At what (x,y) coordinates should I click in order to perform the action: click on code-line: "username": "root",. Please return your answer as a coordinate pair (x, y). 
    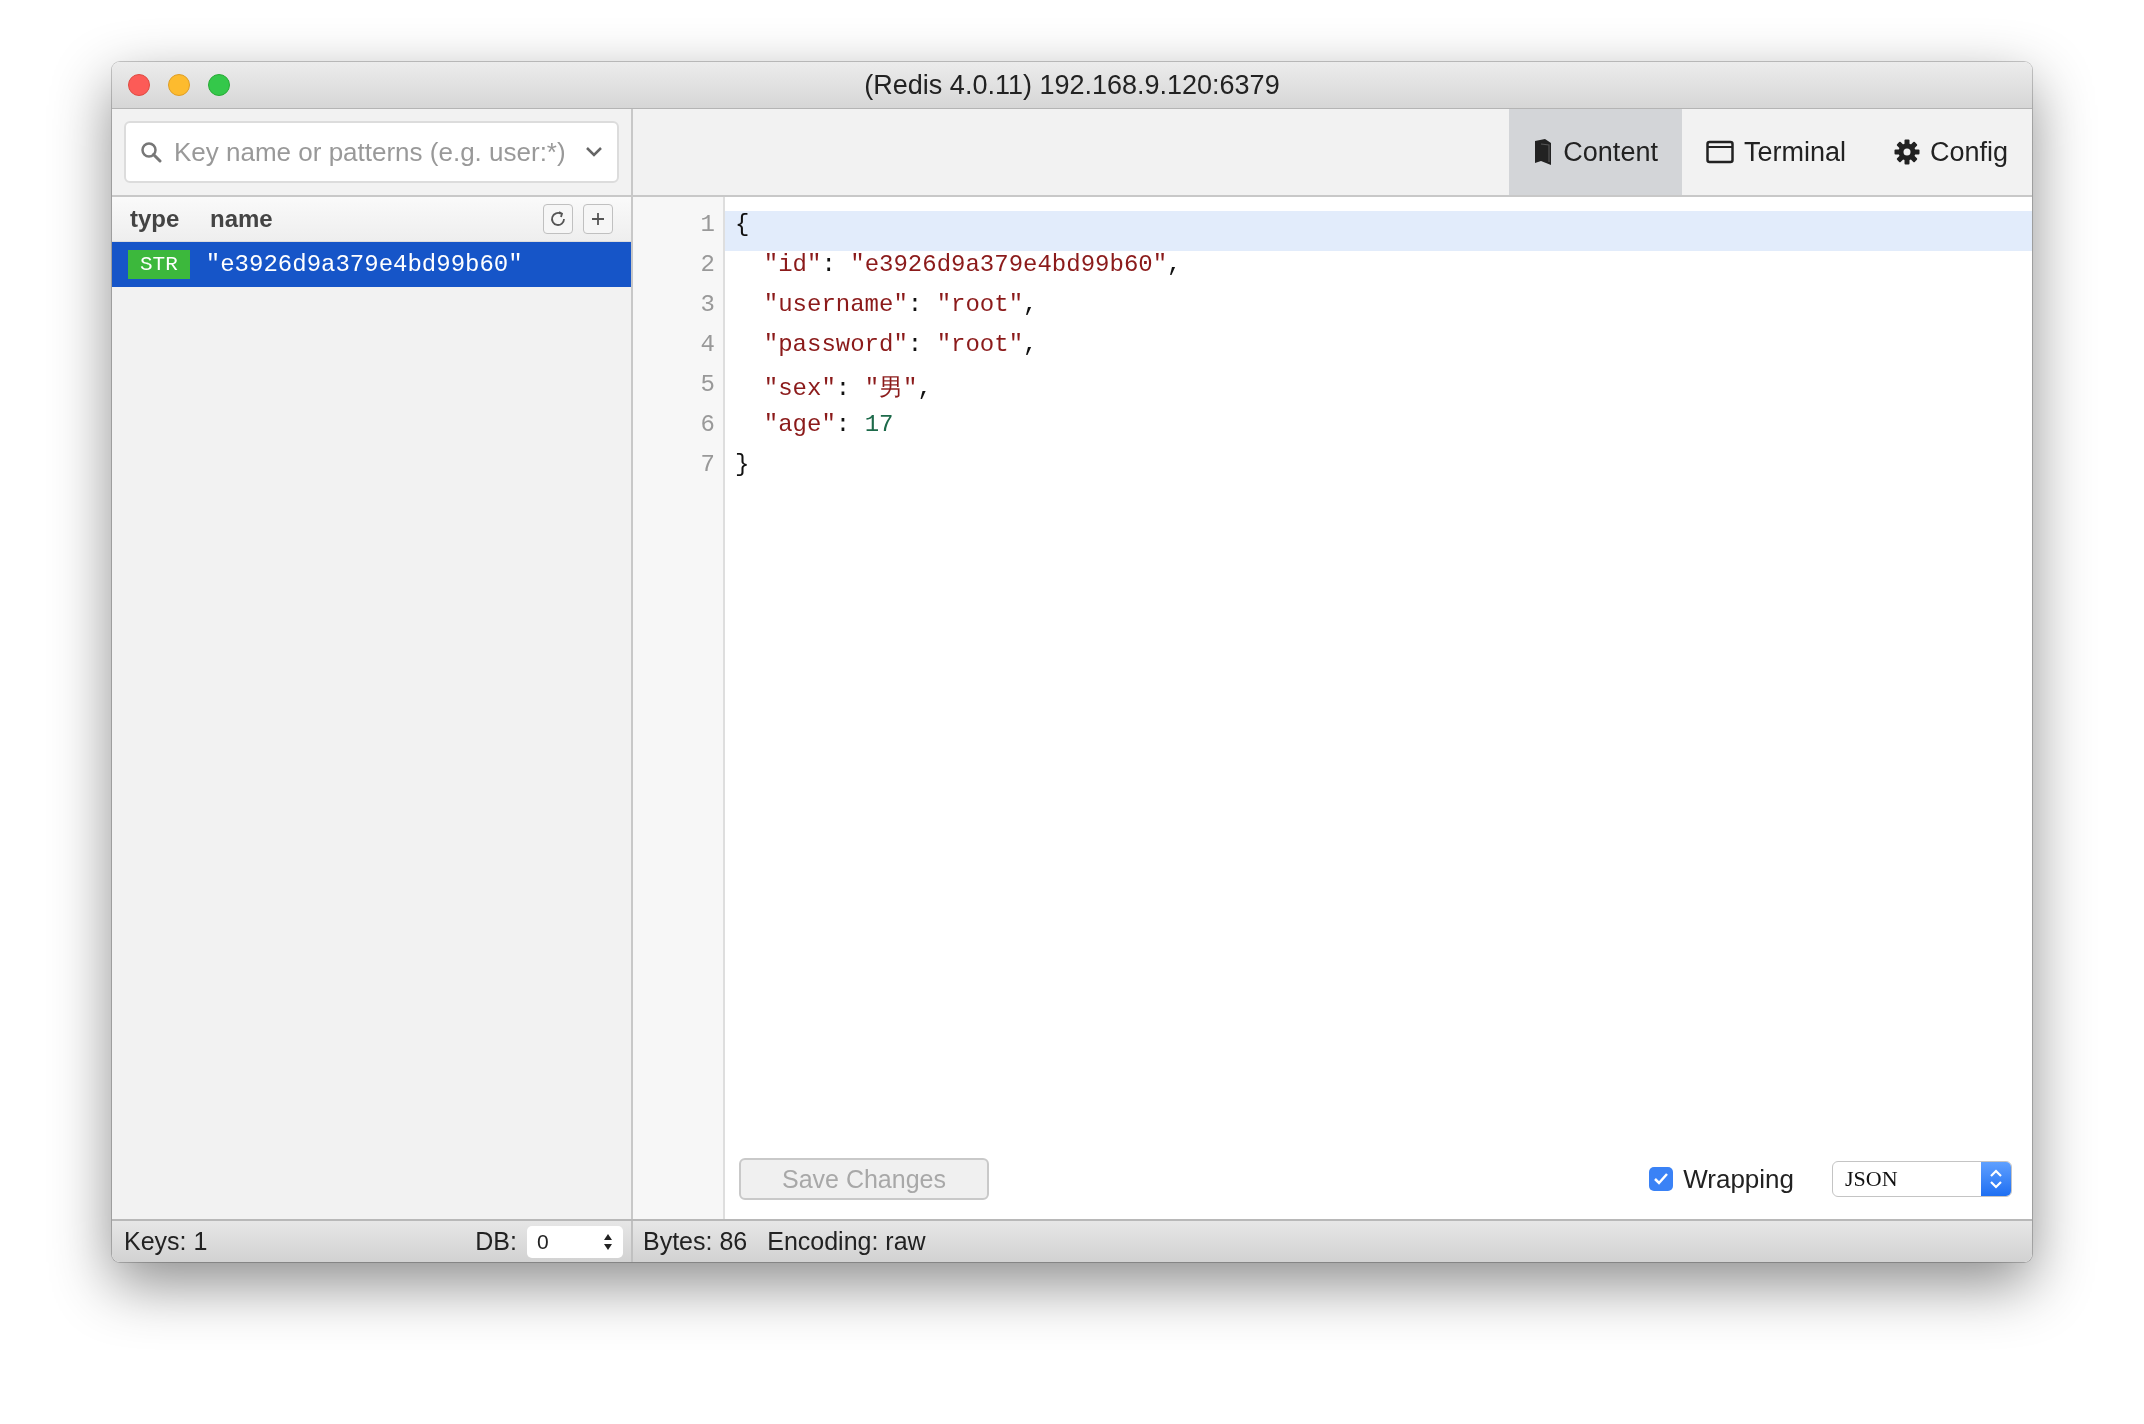
    Looking at the image, I should click on (900, 305).